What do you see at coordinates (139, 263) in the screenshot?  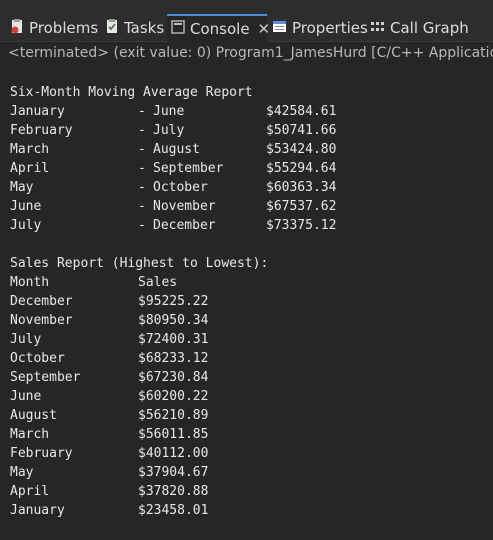 I see `sales-report-title: Sales Report (Highest to Lowest):` at bounding box center [139, 263].